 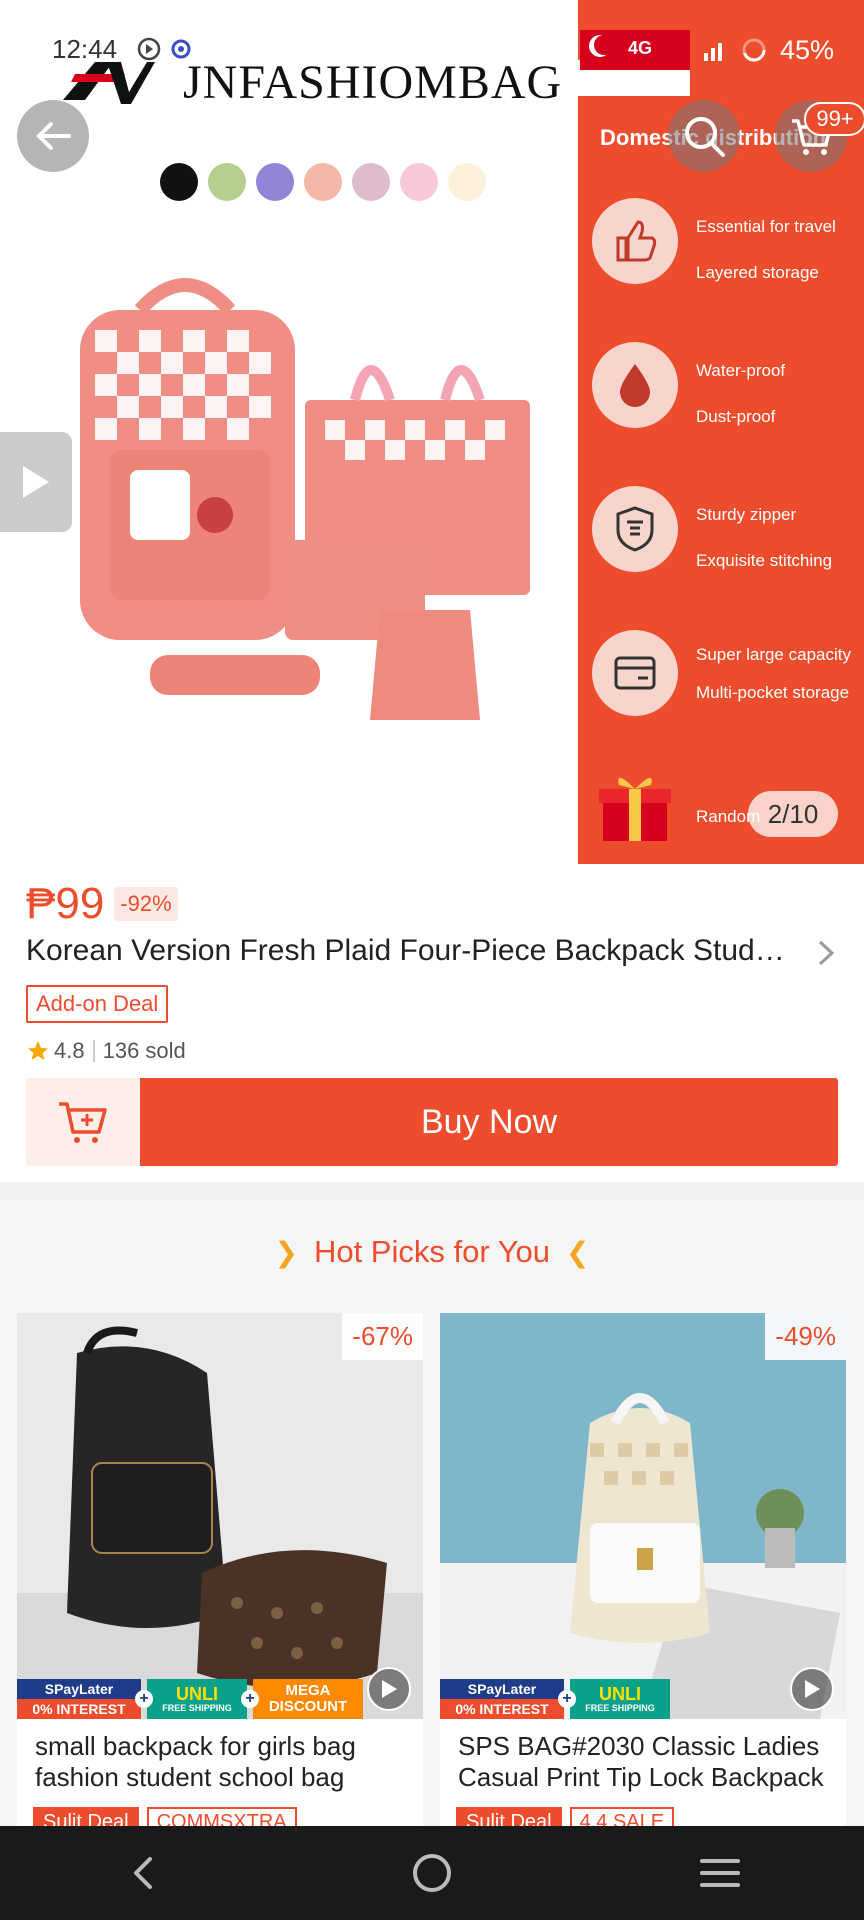 I want to click on feature-line: Super large capacity, so click(x=773, y=654).